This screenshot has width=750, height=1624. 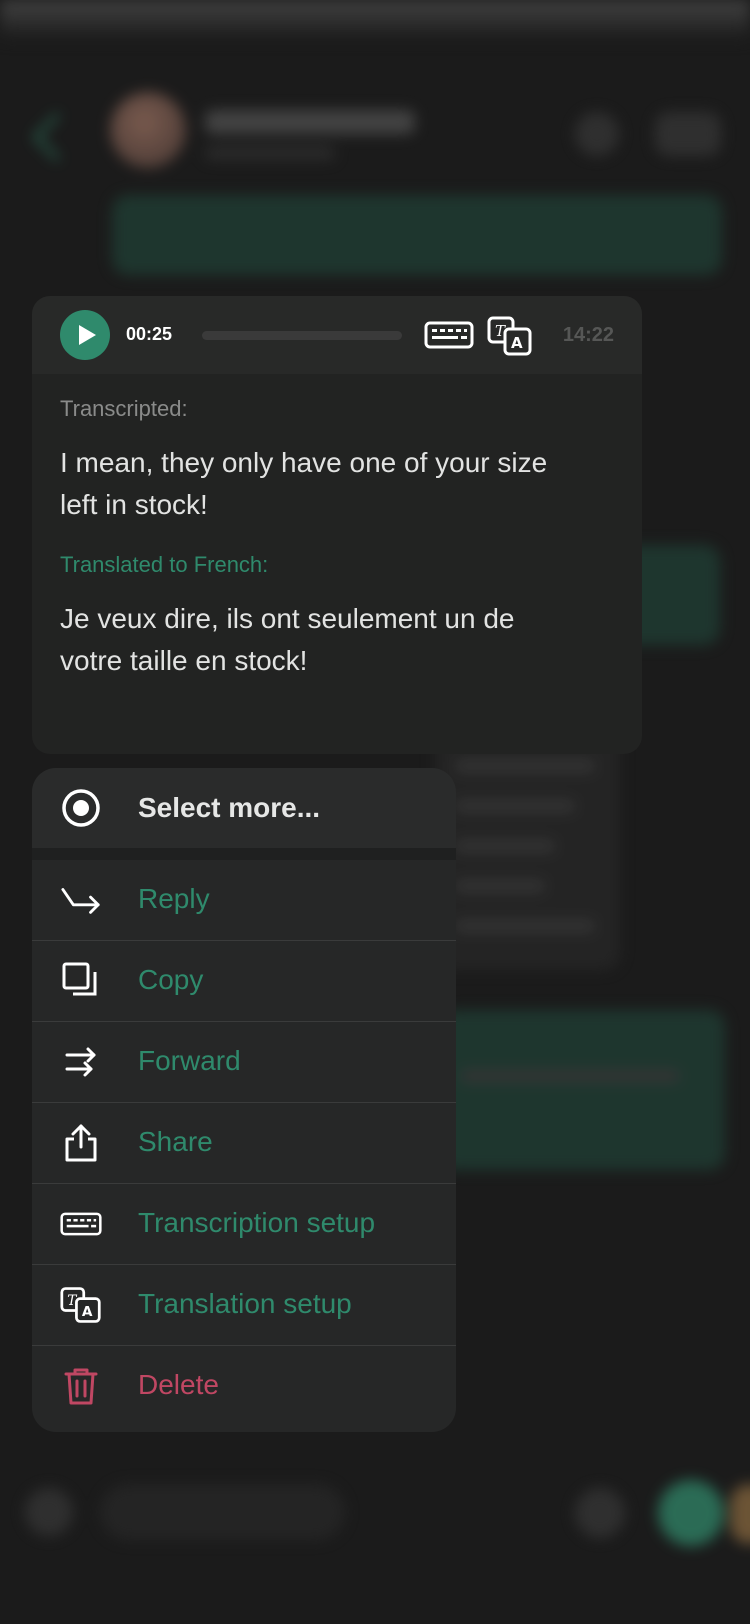 What do you see at coordinates (375, 20) in the screenshot?
I see `status-bar-shadow` at bounding box center [375, 20].